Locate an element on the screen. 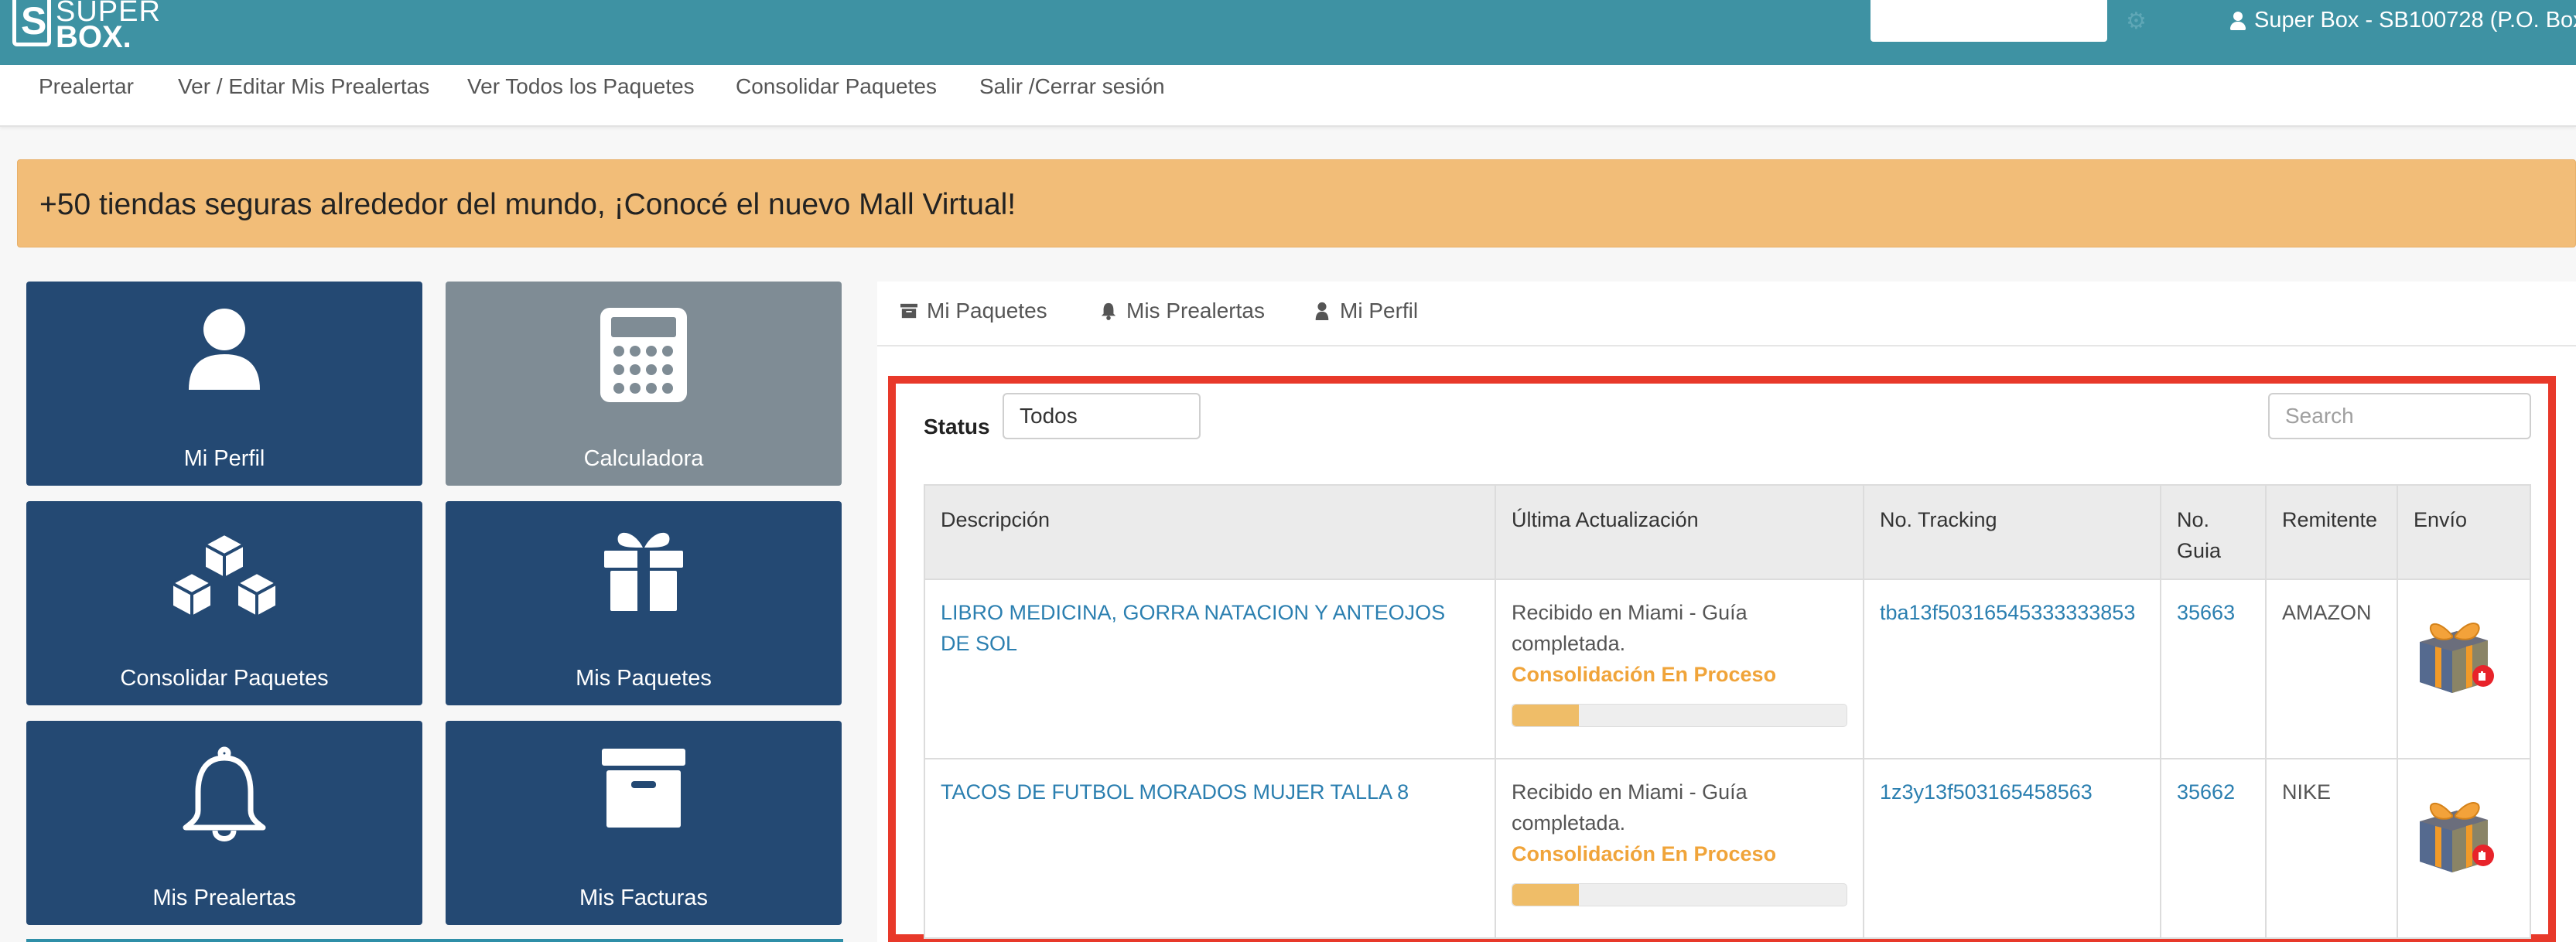 Image resolution: width=2576 pixels, height=942 pixels. tile-mis-facturas: Mis Facturas is located at coordinates (644, 823).